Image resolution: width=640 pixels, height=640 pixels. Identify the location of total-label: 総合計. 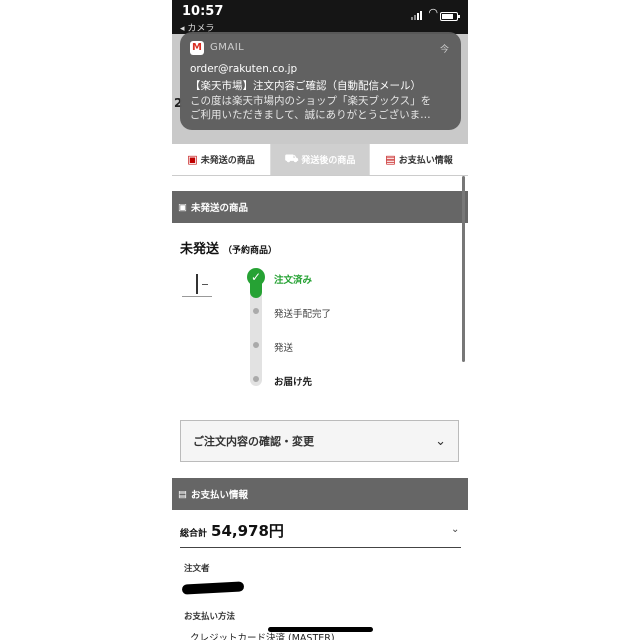
(194, 534).